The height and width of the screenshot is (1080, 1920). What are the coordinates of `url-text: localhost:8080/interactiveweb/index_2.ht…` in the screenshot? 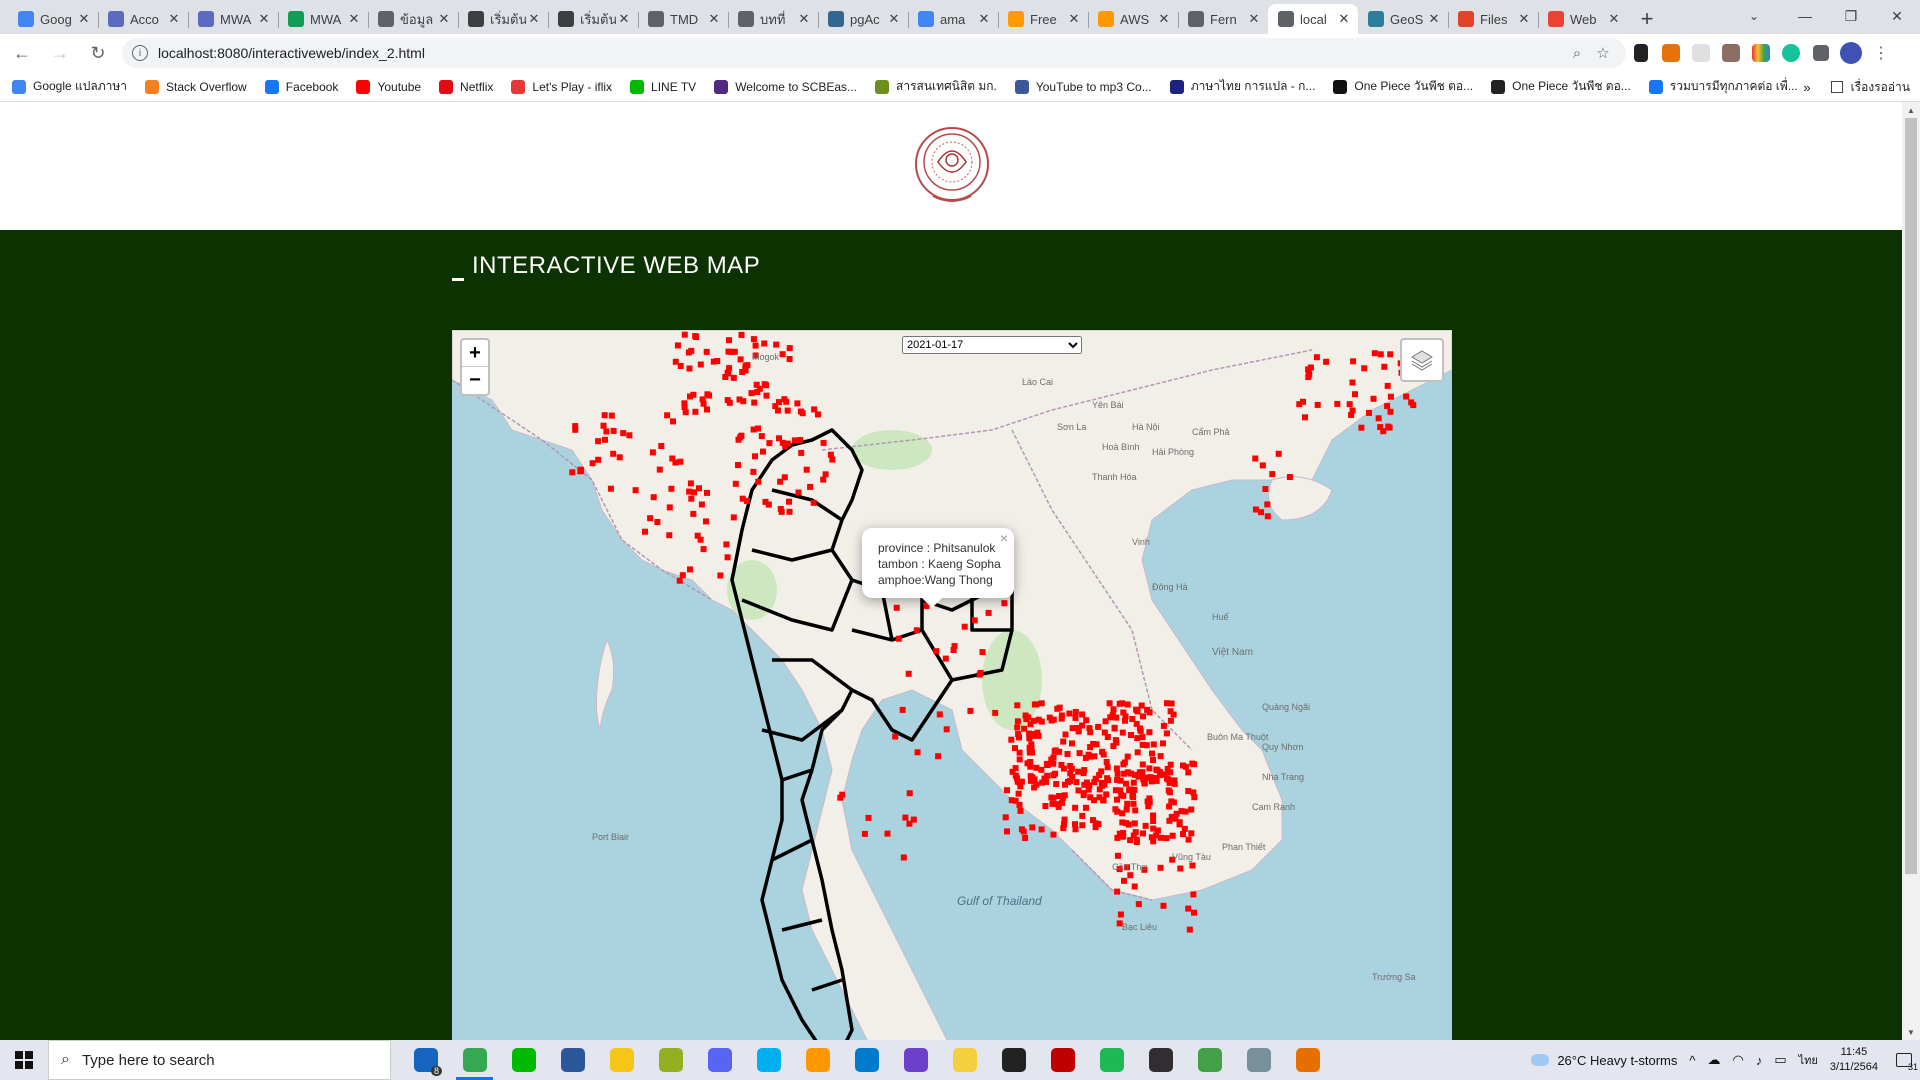 It's located at (861, 53).